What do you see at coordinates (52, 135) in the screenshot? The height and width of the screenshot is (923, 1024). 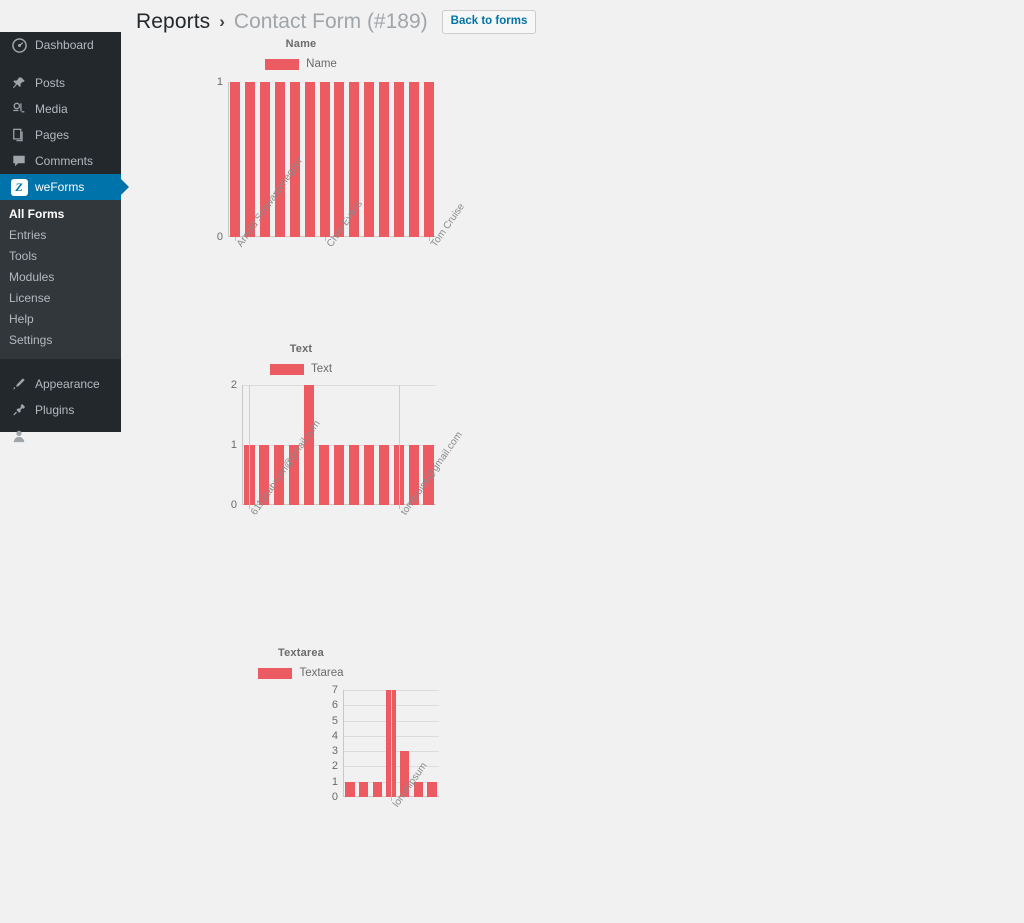 I see `sidebar-item-label: Pages` at bounding box center [52, 135].